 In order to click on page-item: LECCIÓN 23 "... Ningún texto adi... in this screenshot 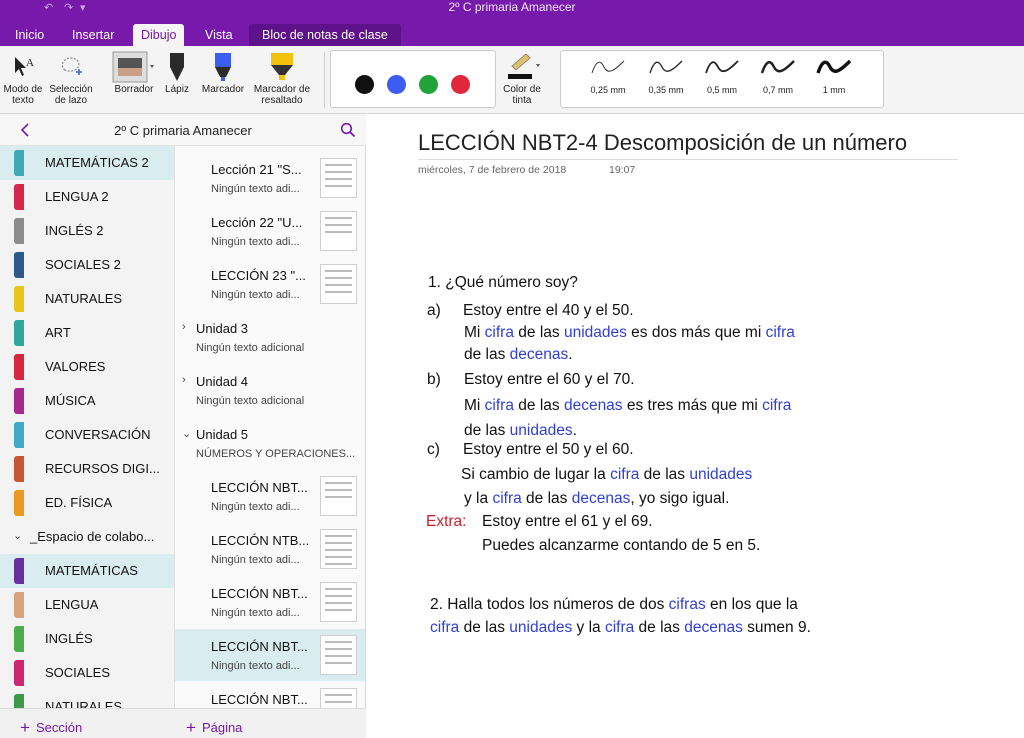, I will do `click(270, 284)`.